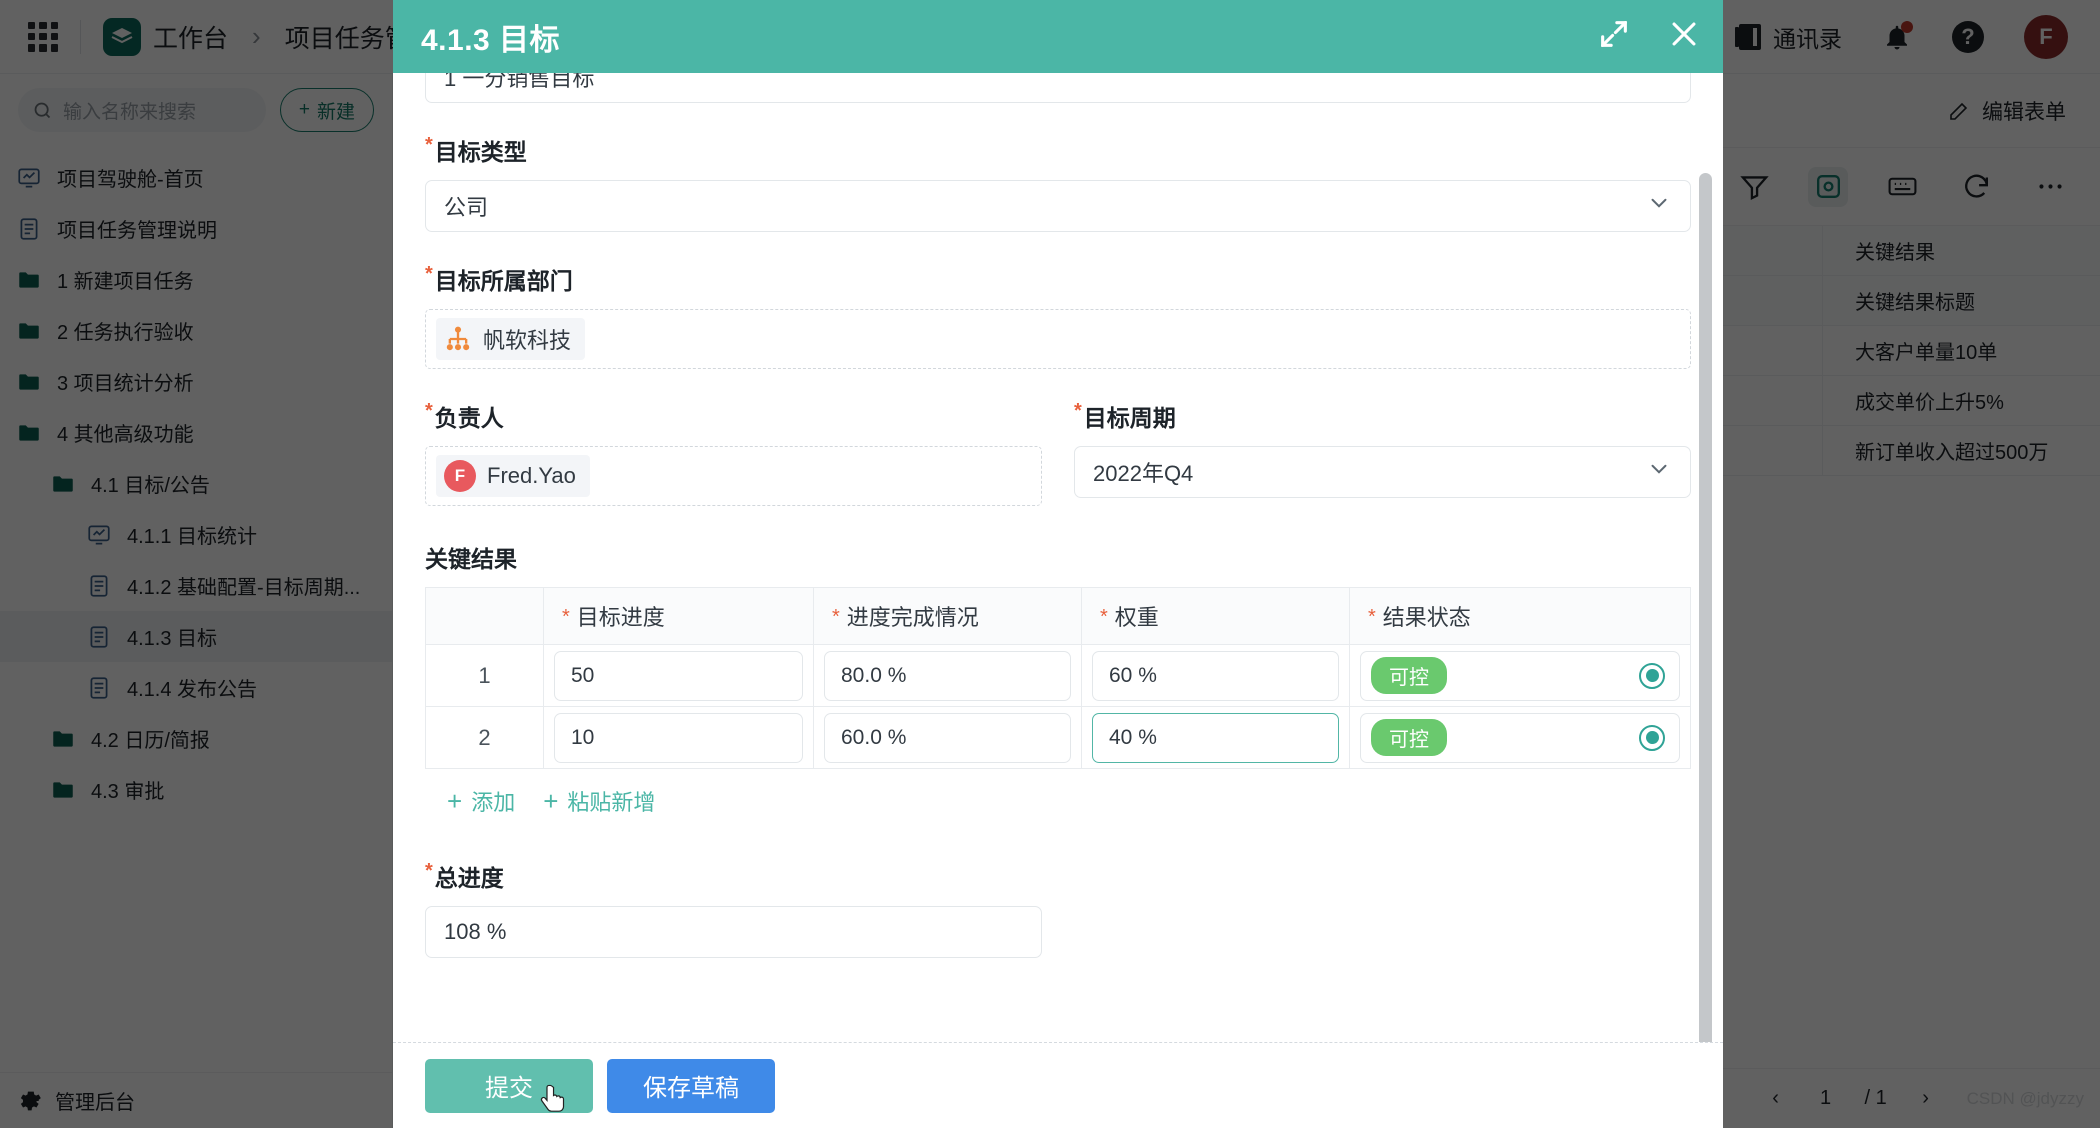 The width and height of the screenshot is (2100, 1128). What do you see at coordinates (1058, 88) in the screenshot?
I see `goal-name-input: 1 一分销售目标` at bounding box center [1058, 88].